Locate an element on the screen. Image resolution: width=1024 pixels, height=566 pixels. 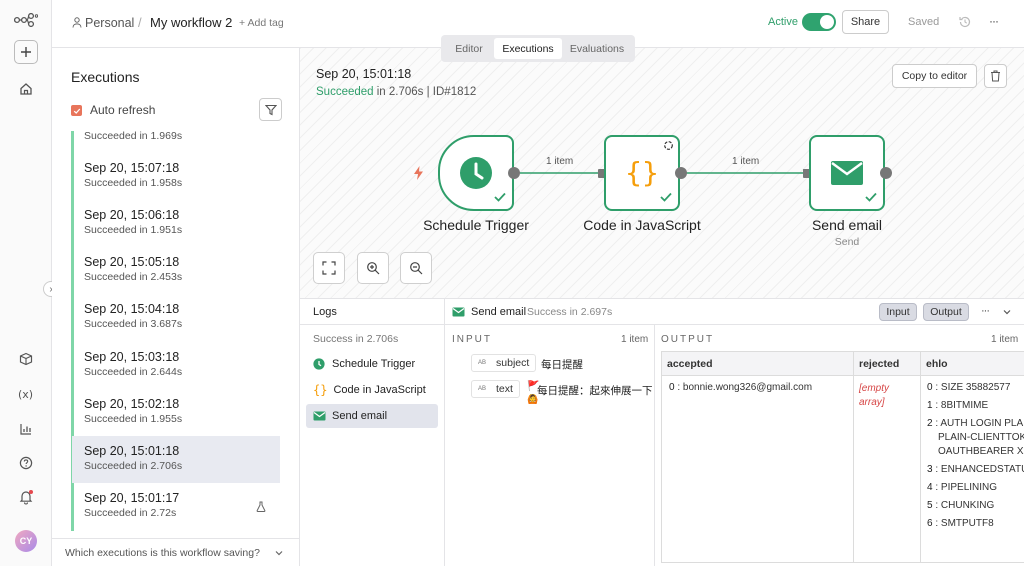
node-code-javascript: {} is located at coordinates (642, 173).